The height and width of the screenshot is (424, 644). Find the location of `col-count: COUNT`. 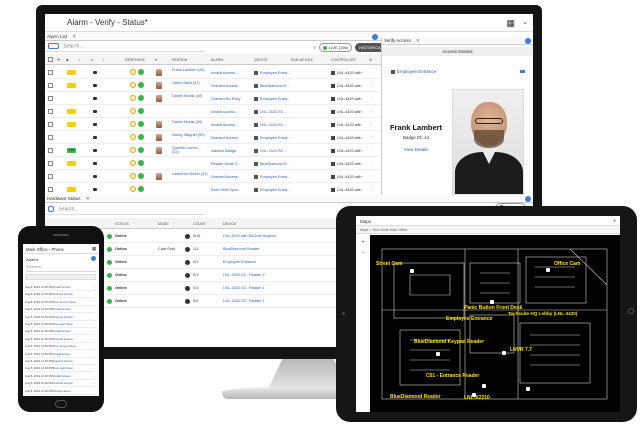

col-count: COUNT is located at coordinates (199, 224).